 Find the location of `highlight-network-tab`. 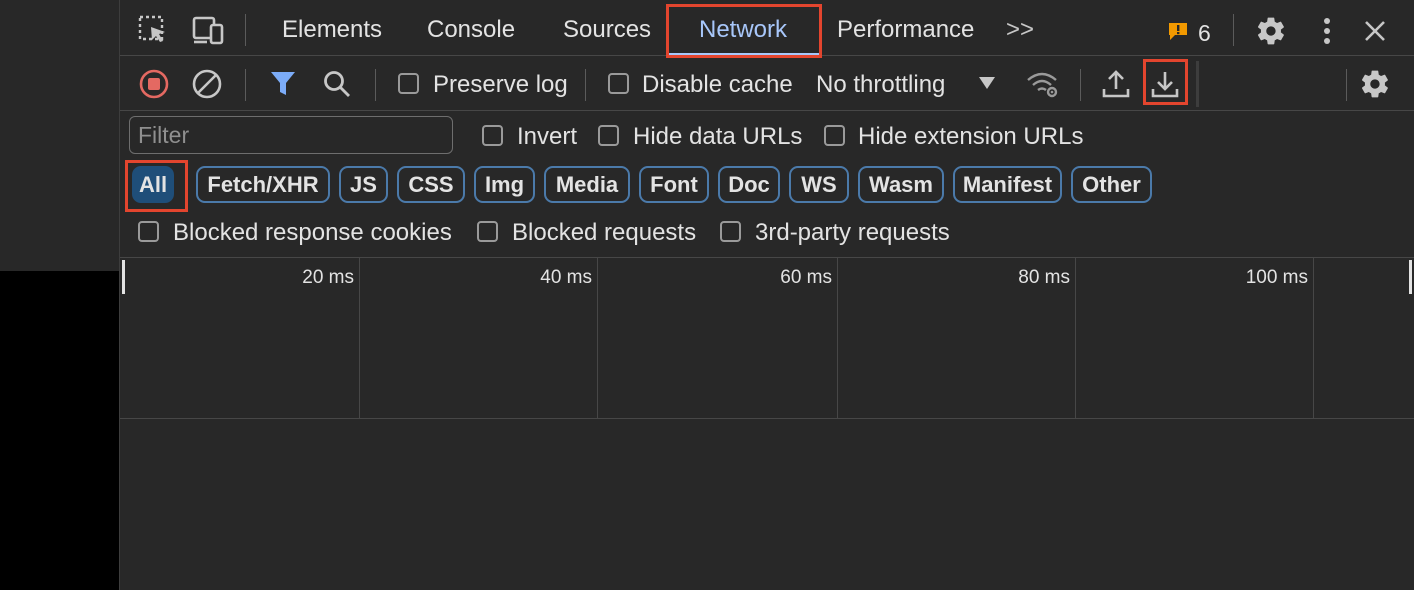

highlight-network-tab is located at coordinates (744, 31).